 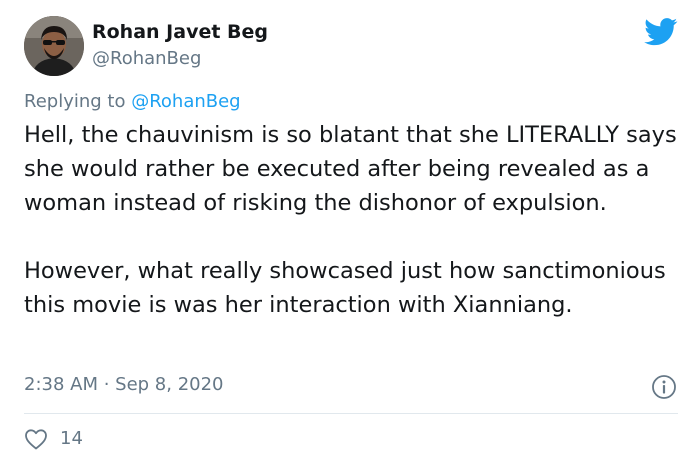 I want to click on like-count: 14, so click(x=71, y=438).